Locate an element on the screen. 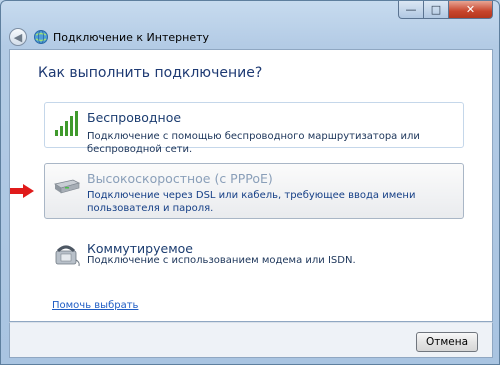  page-heading: Как выполнить подключение? is located at coordinates (150, 73).